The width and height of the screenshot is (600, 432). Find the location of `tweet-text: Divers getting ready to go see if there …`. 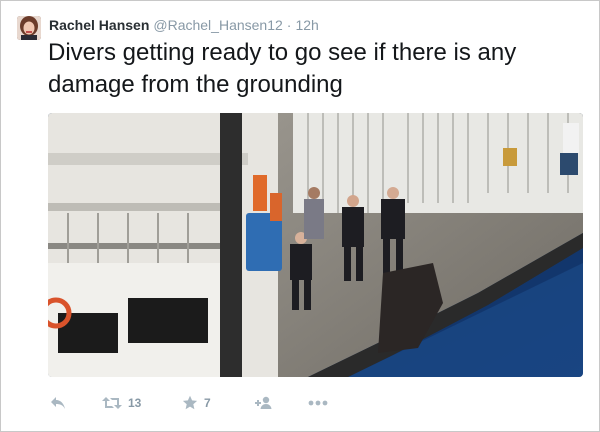

tweet-text: Divers getting ready to go see if there … is located at coordinates (282, 68).